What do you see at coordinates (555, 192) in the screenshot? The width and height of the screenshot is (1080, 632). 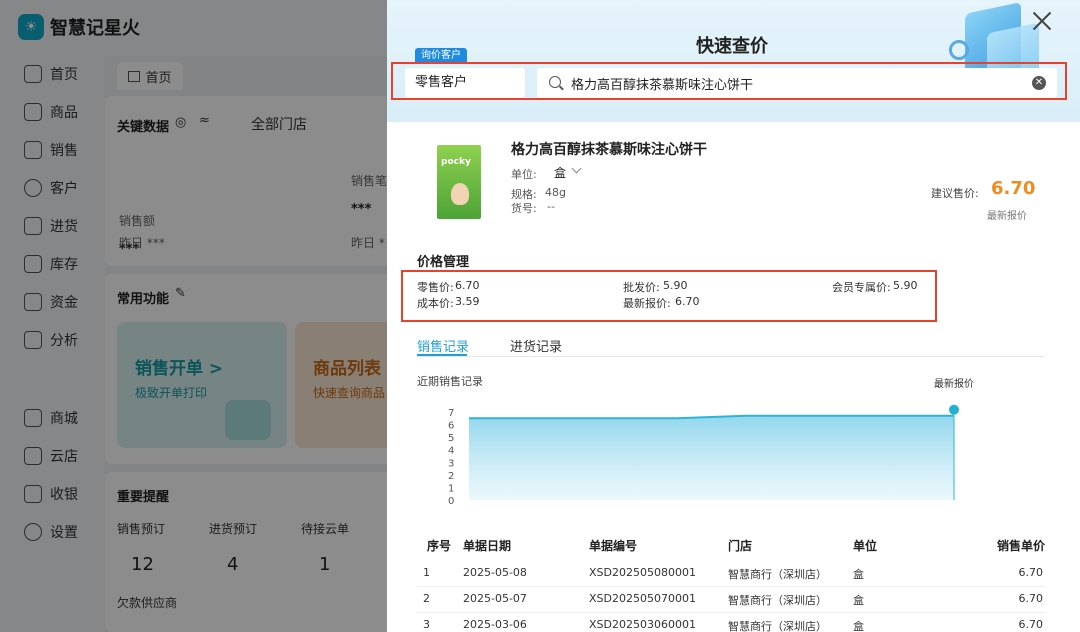 I see `spec-value: 48g` at bounding box center [555, 192].